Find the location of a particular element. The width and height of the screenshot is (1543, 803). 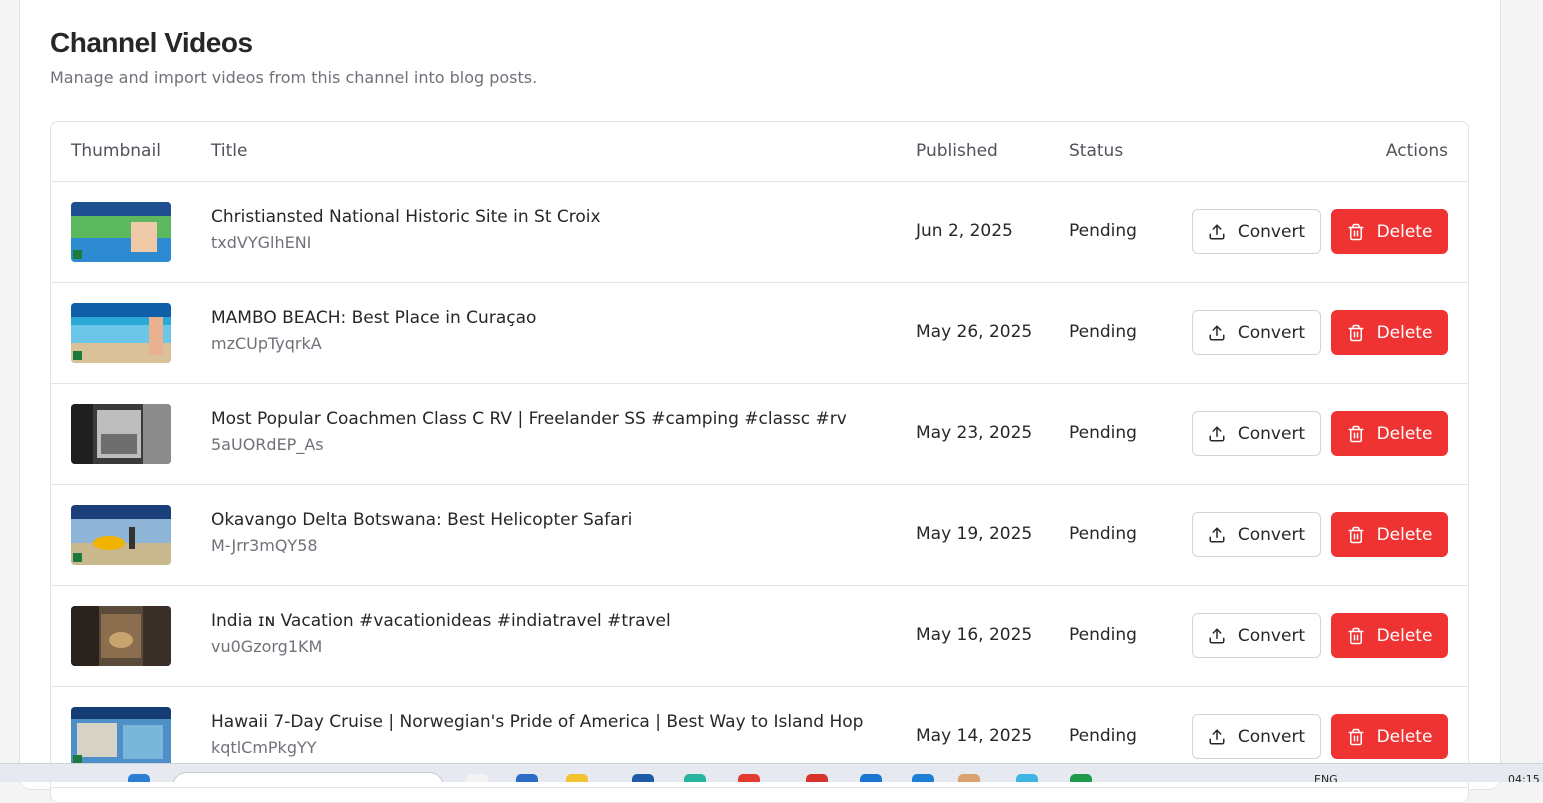

video-id: vu0Gzorg1KM is located at coordinates (267, 646).